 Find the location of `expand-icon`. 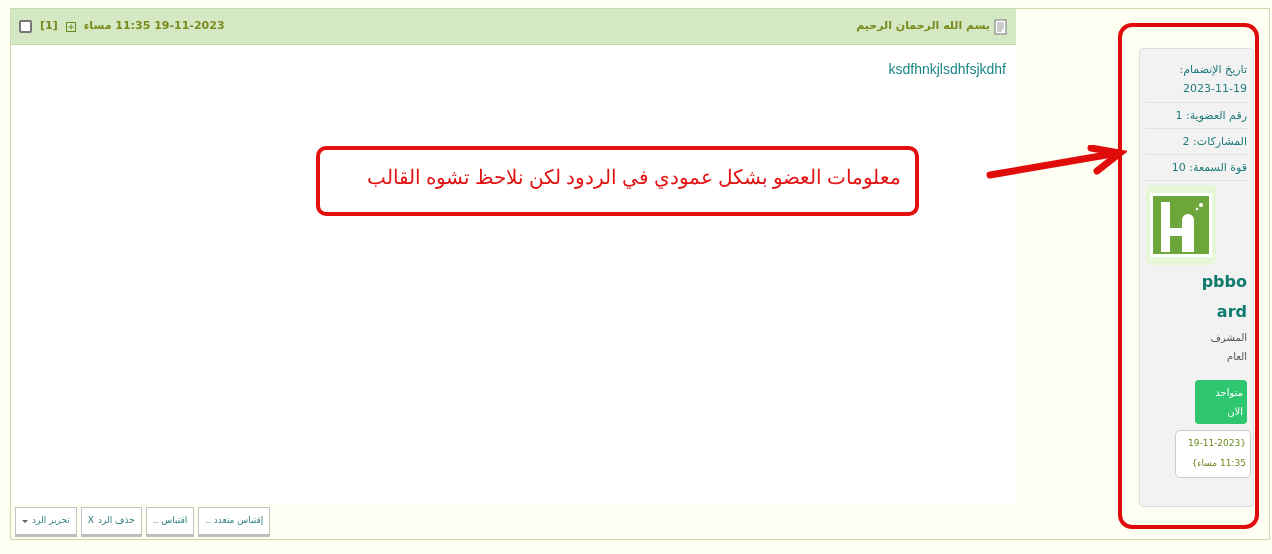

expand-icon is located at coordinates (70, 26).